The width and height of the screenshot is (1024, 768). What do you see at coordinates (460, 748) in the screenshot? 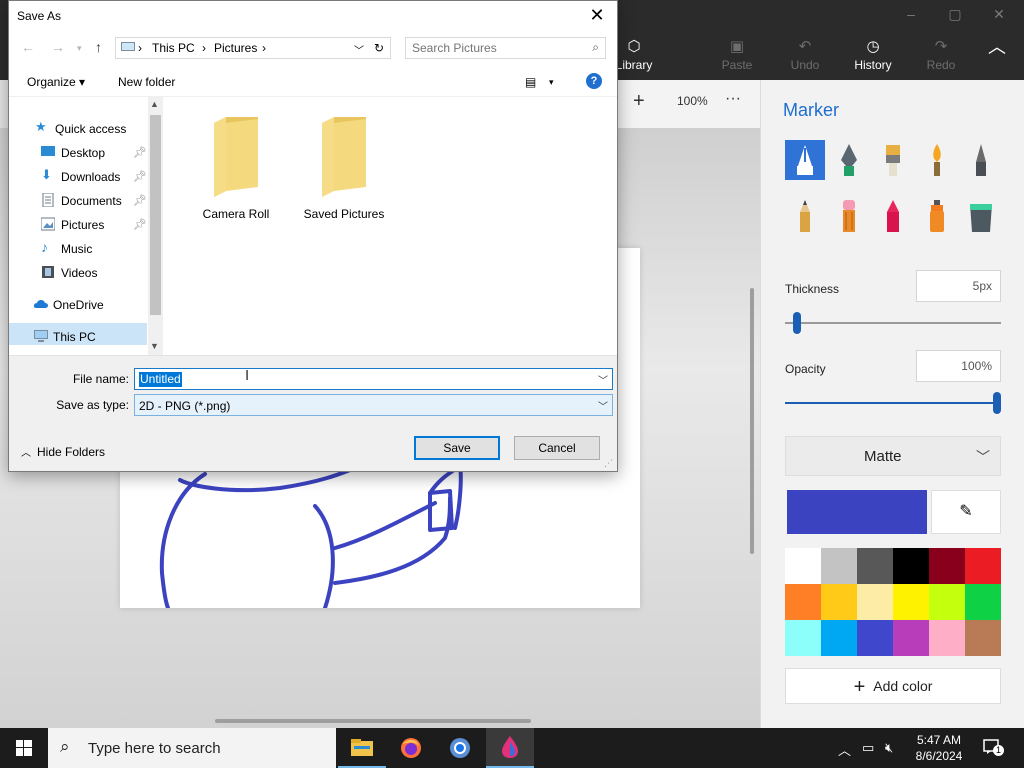
I see `chrome-taskbar-button` at bounding box center [460, 748].